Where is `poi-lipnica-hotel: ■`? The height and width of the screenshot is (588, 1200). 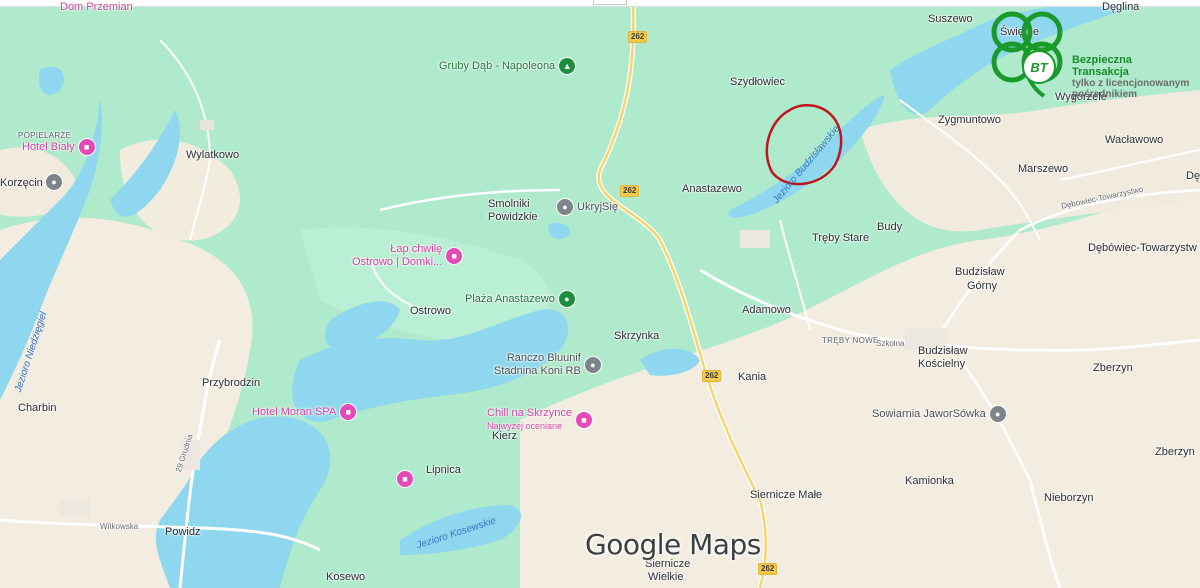 poi-lipnica-hotel: ■ is located at coordinates (405, 479).